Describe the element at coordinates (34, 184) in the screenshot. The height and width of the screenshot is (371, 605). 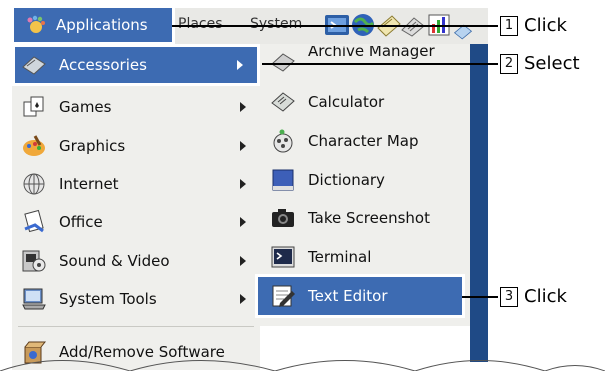
I see `internet-icon` at that location.